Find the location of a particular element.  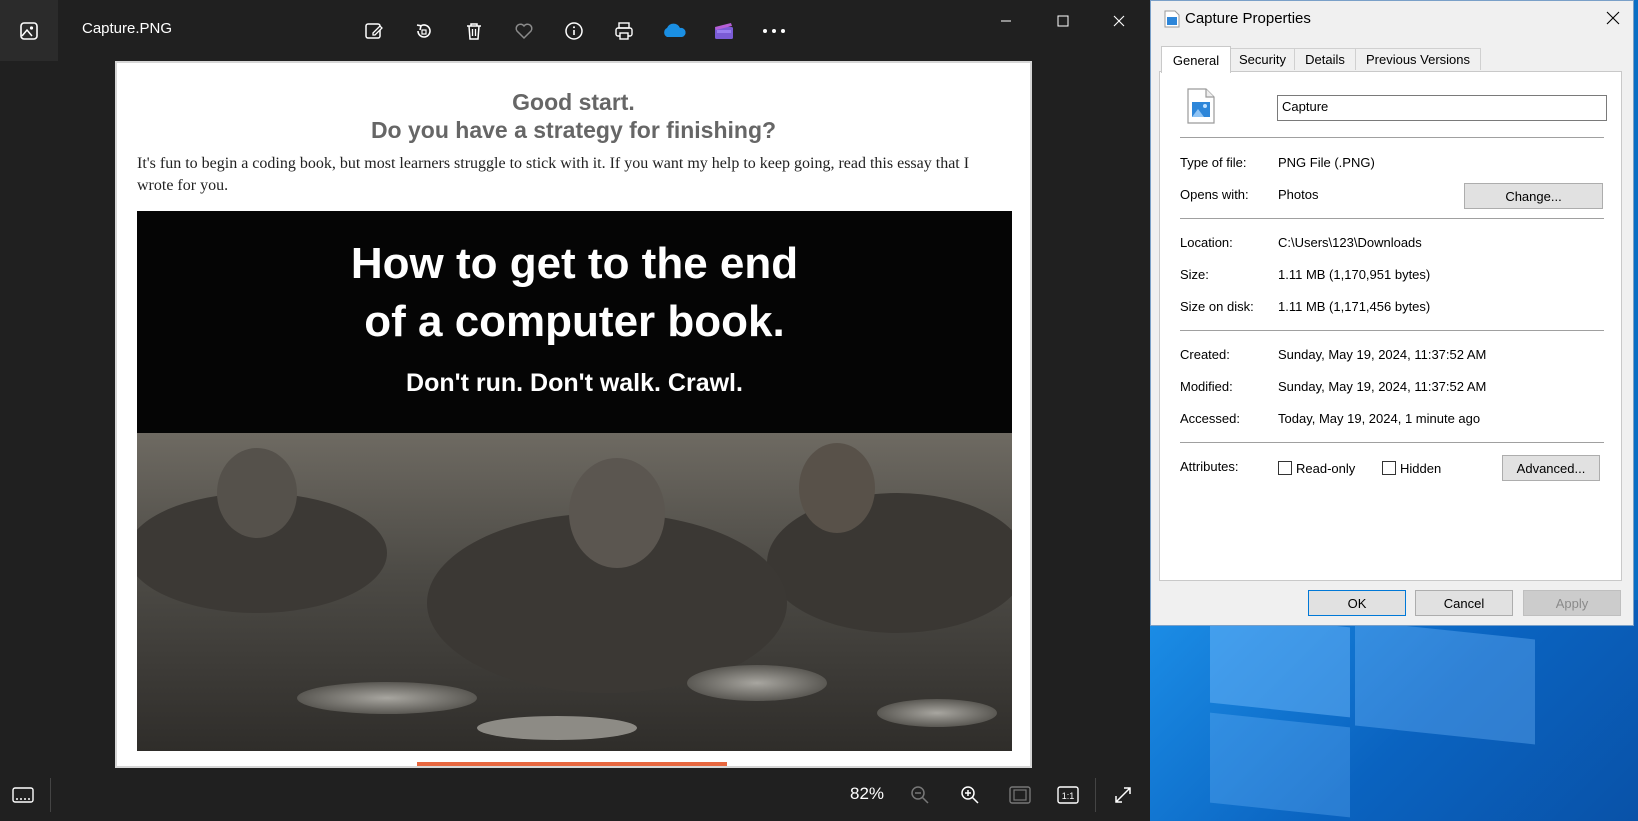

zoom-in-button is located at coordinates (970, 795).